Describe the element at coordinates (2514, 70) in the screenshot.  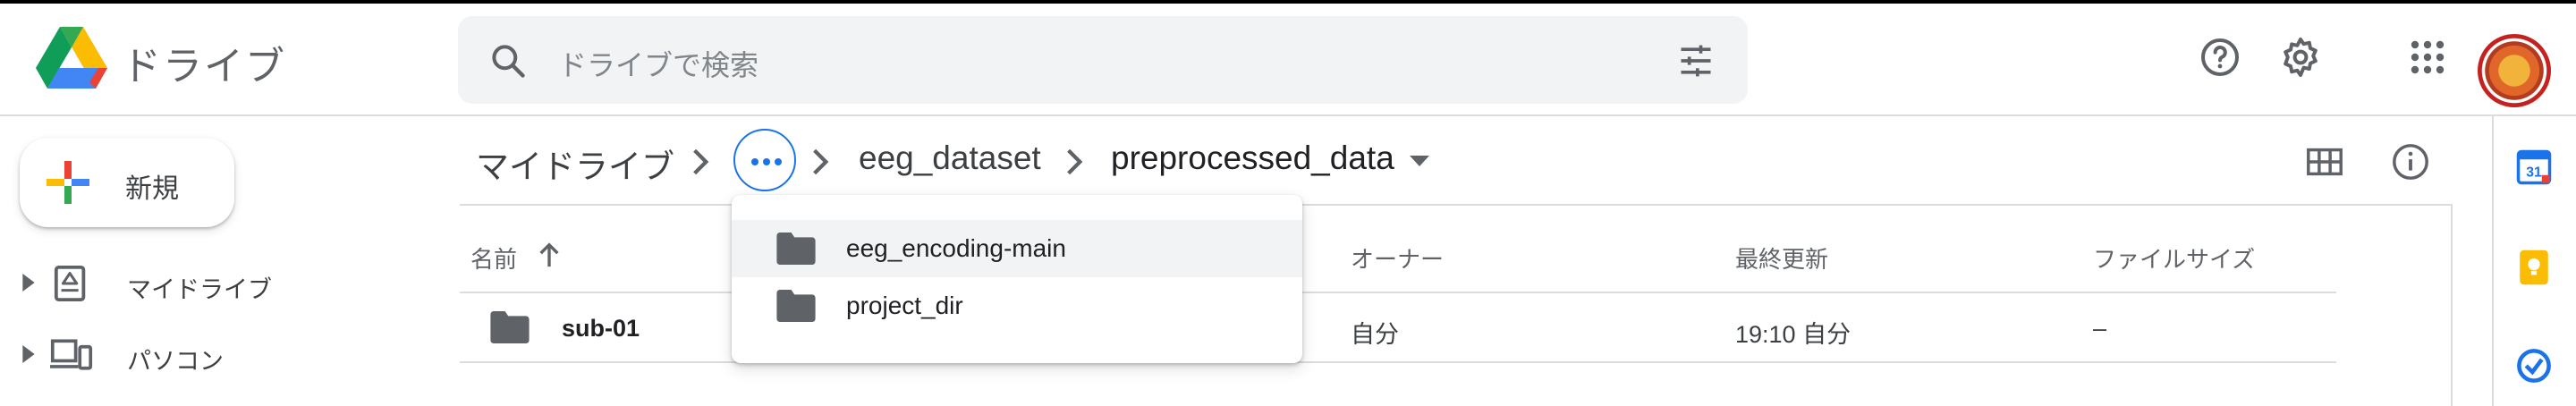
I see `avatar` at that location.